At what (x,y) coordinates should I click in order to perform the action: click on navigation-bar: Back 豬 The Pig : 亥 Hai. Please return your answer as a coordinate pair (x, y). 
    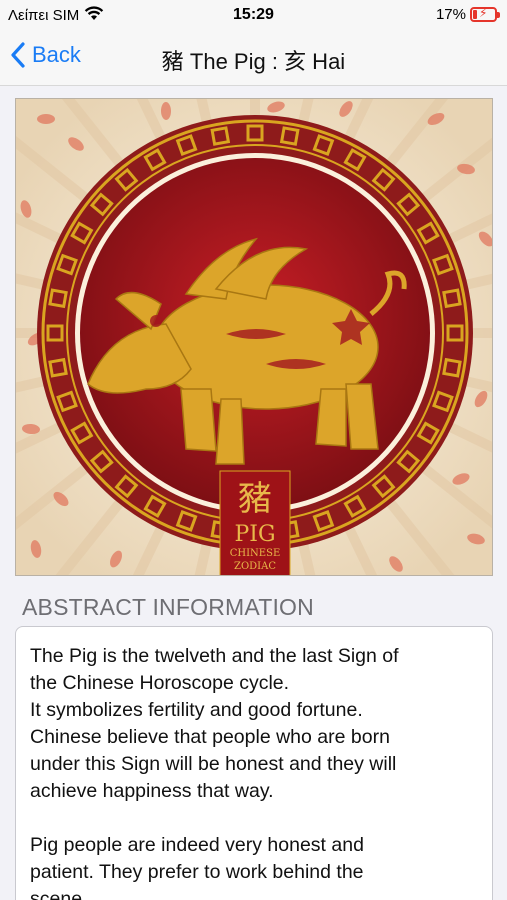
    Looking at the image, I should click on (253, 58).